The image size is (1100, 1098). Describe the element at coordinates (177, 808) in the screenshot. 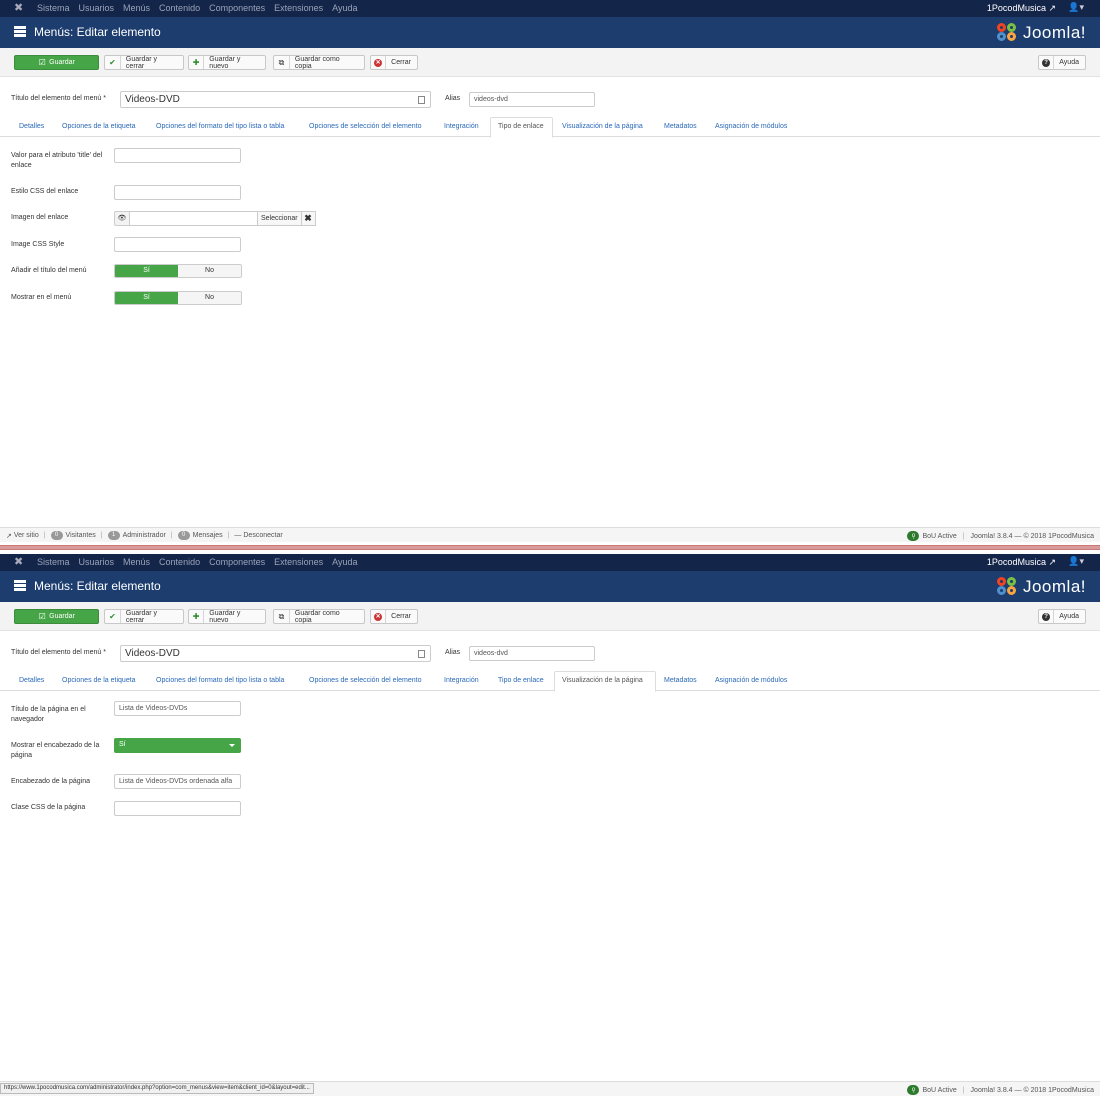

I see `css-class-input` at that location.